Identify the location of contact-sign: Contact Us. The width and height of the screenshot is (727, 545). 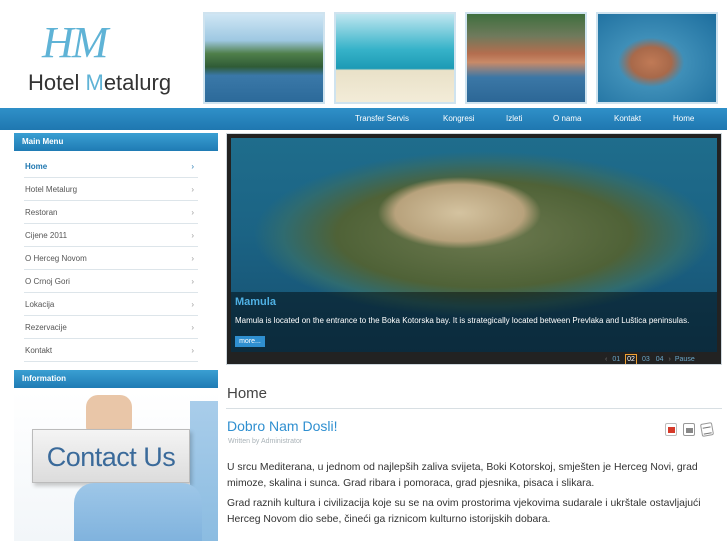
(111, 456).